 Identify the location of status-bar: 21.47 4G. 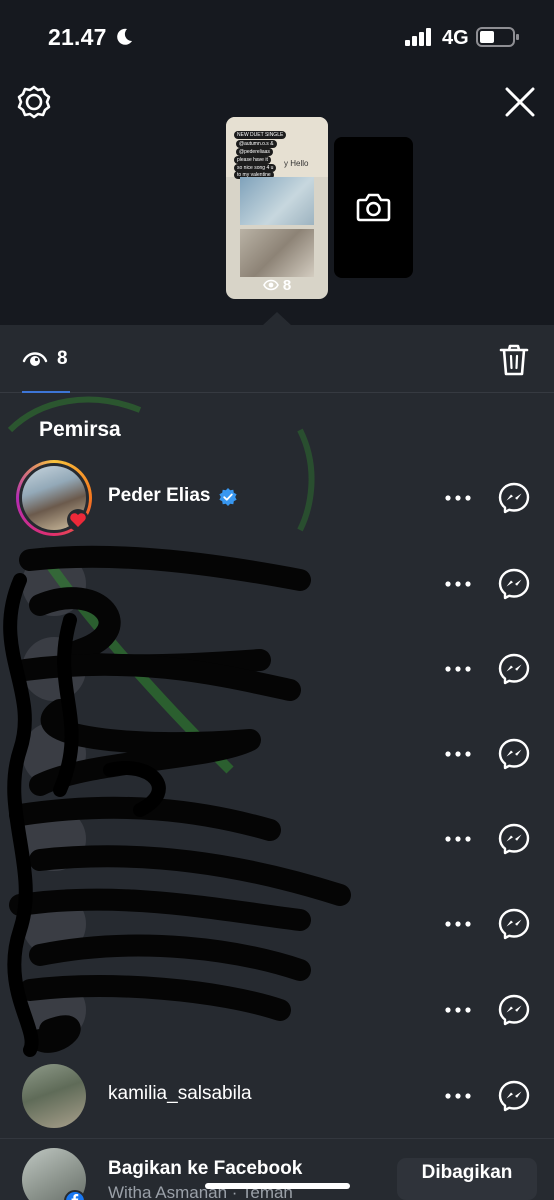
(277, 37).